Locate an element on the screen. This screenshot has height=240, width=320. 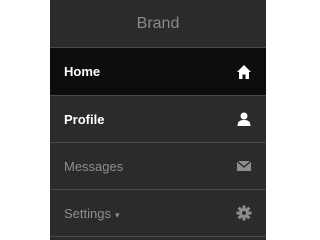
nav-item-label: Settings ▾ is located at coordinates (150, 213).